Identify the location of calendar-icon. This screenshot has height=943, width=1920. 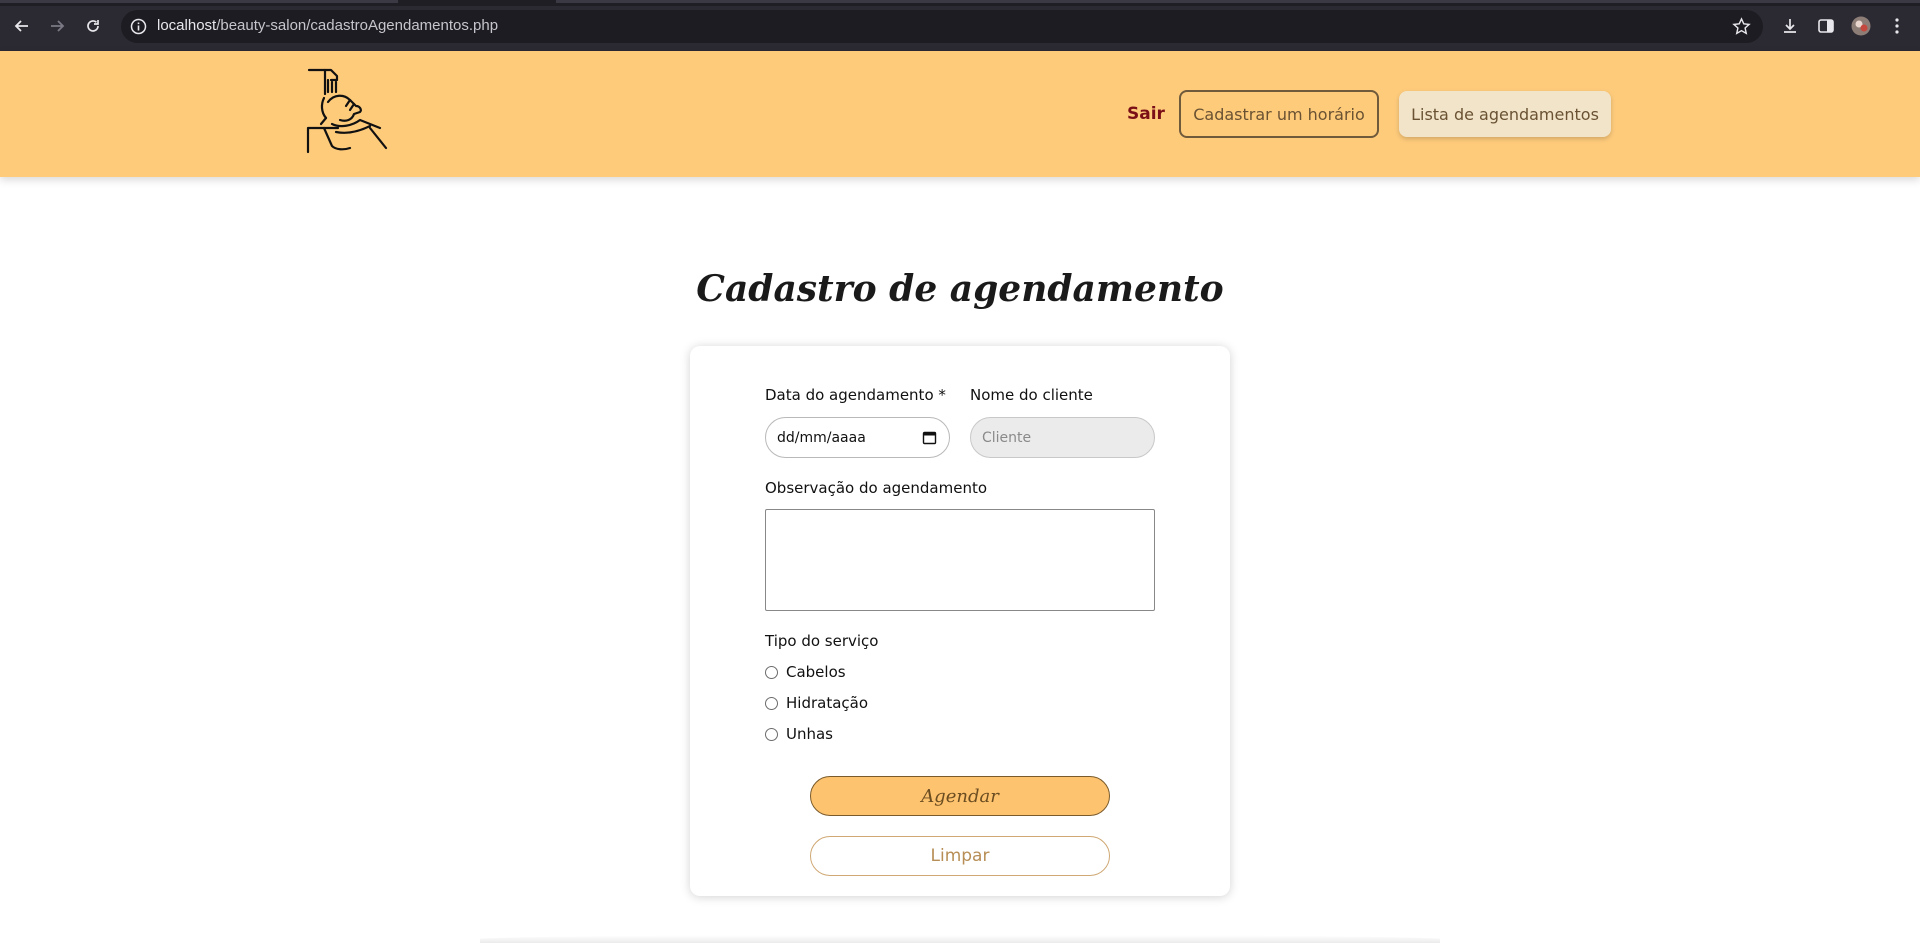
(929, 437).